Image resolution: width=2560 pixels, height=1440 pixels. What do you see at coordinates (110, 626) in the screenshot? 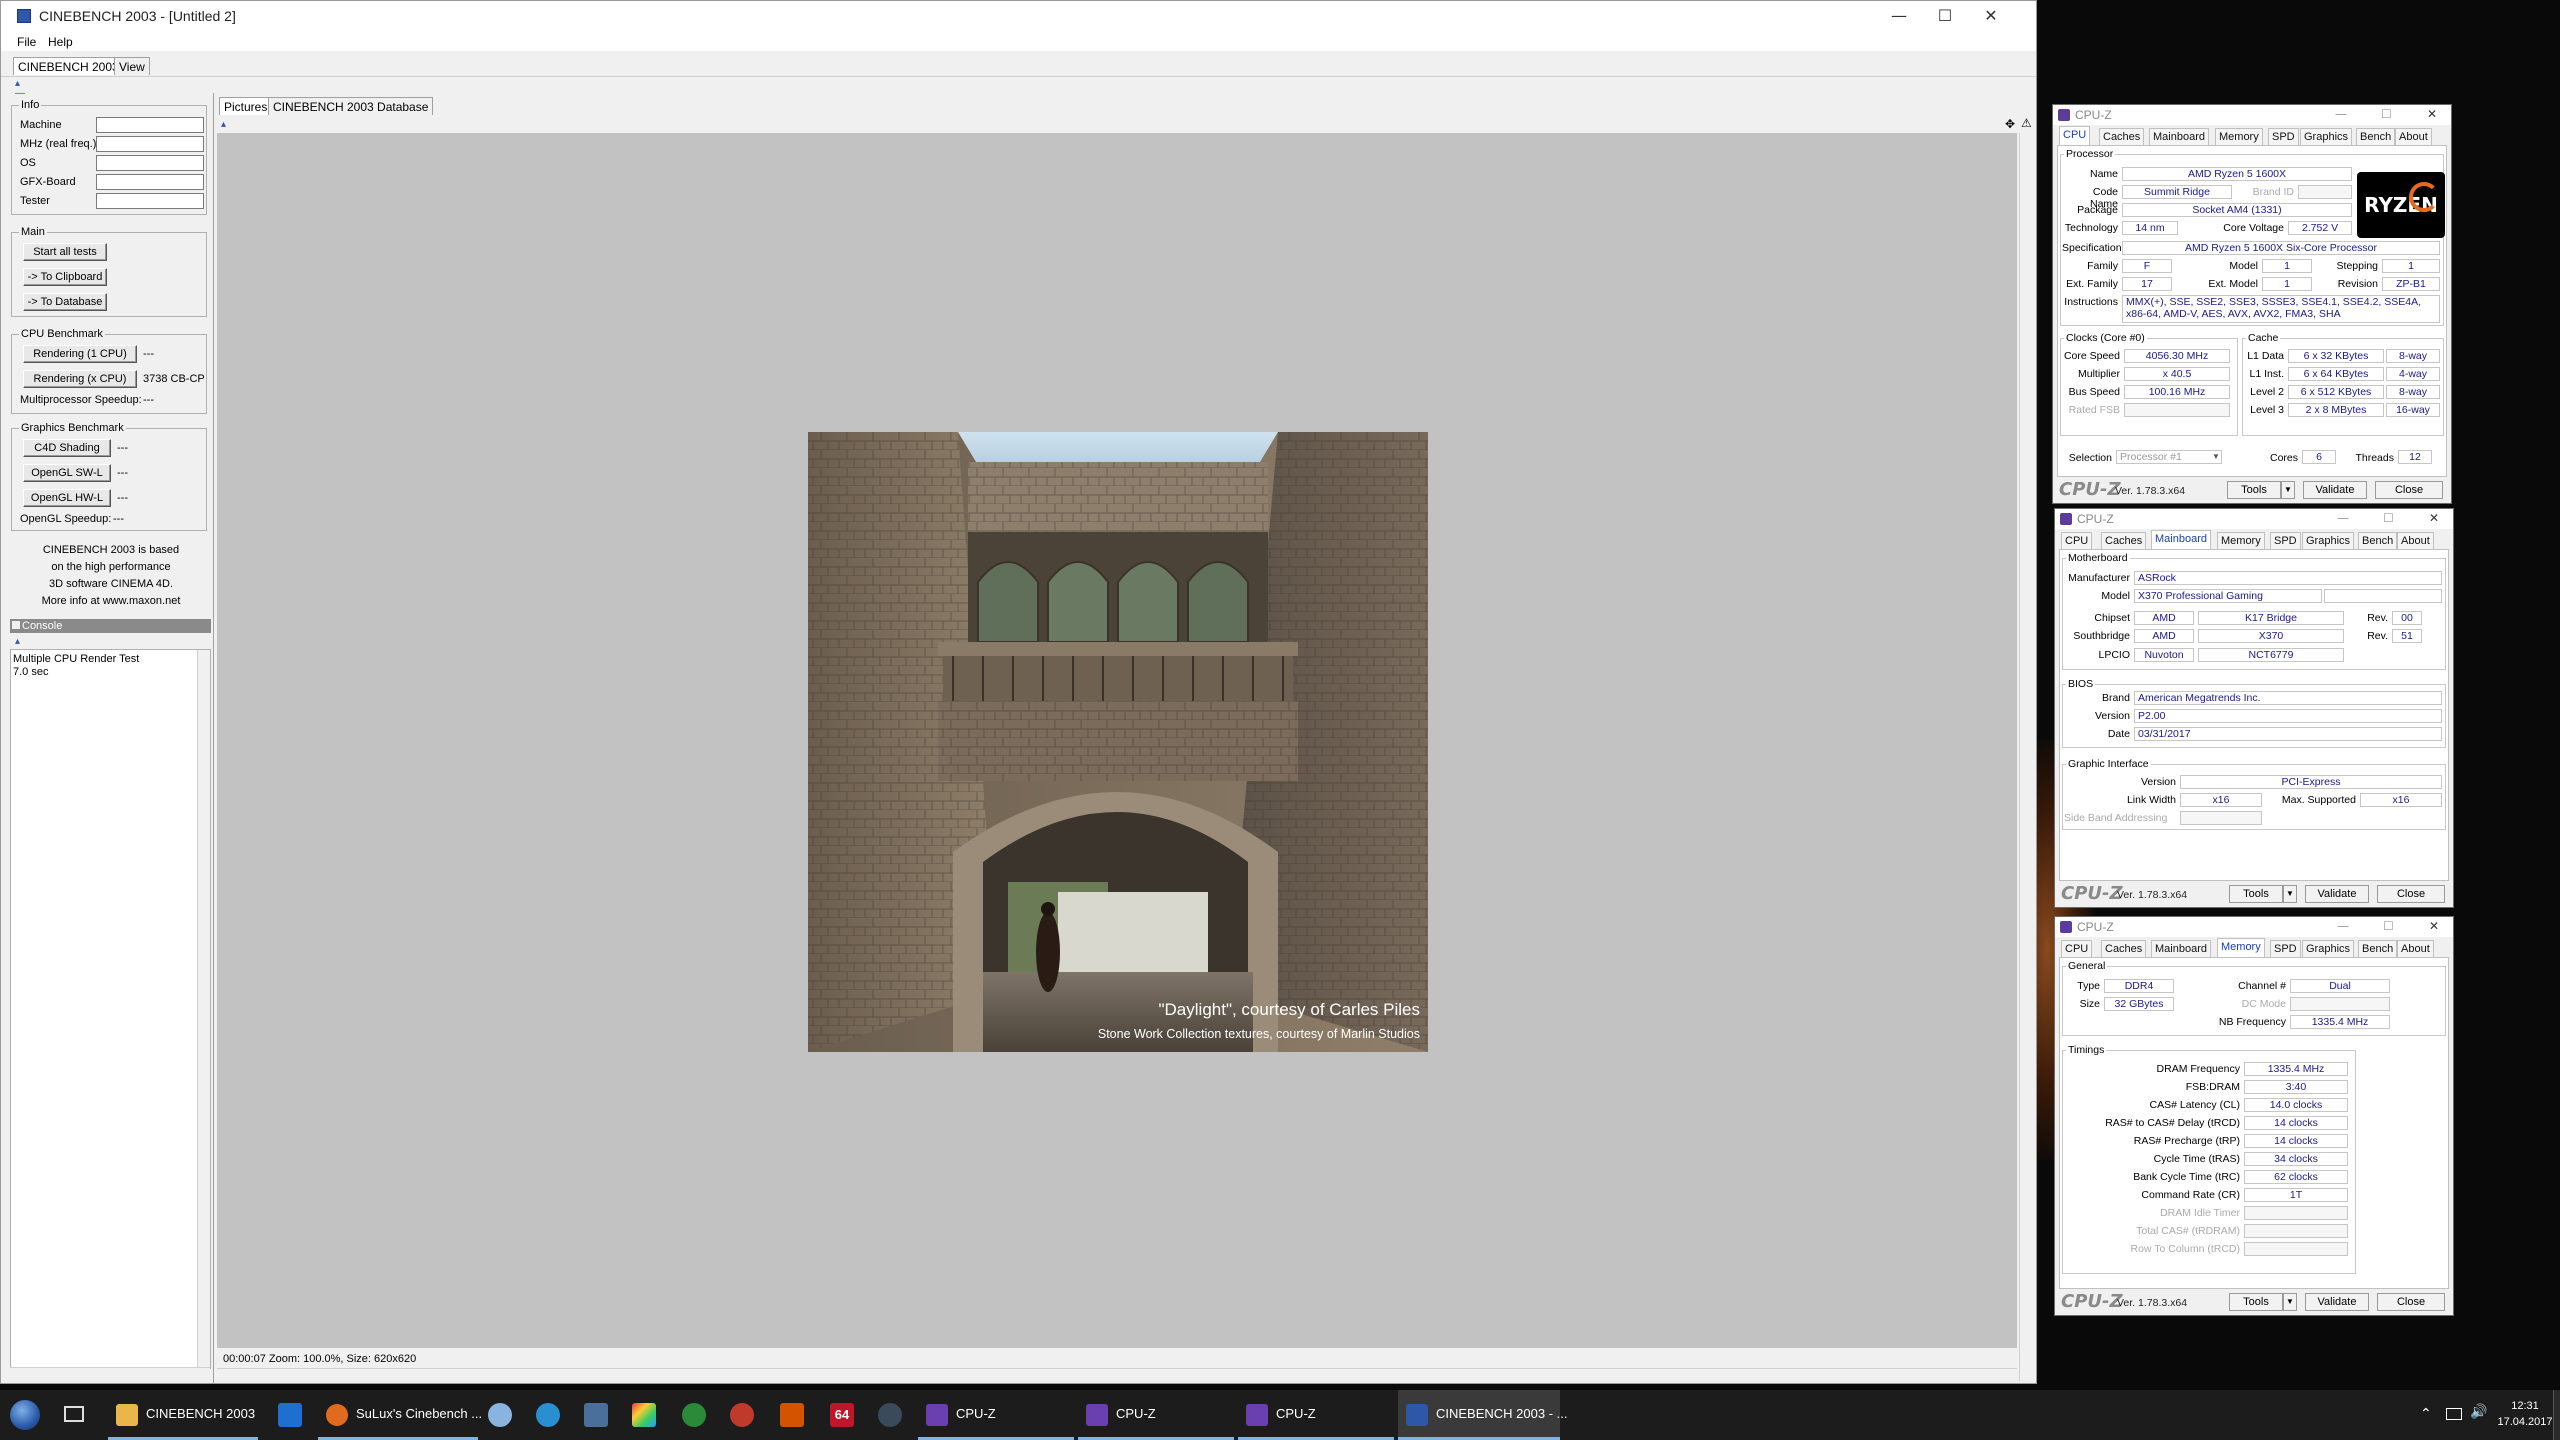
I see `console-titlebar: Console` at bounding box center [110, 626].